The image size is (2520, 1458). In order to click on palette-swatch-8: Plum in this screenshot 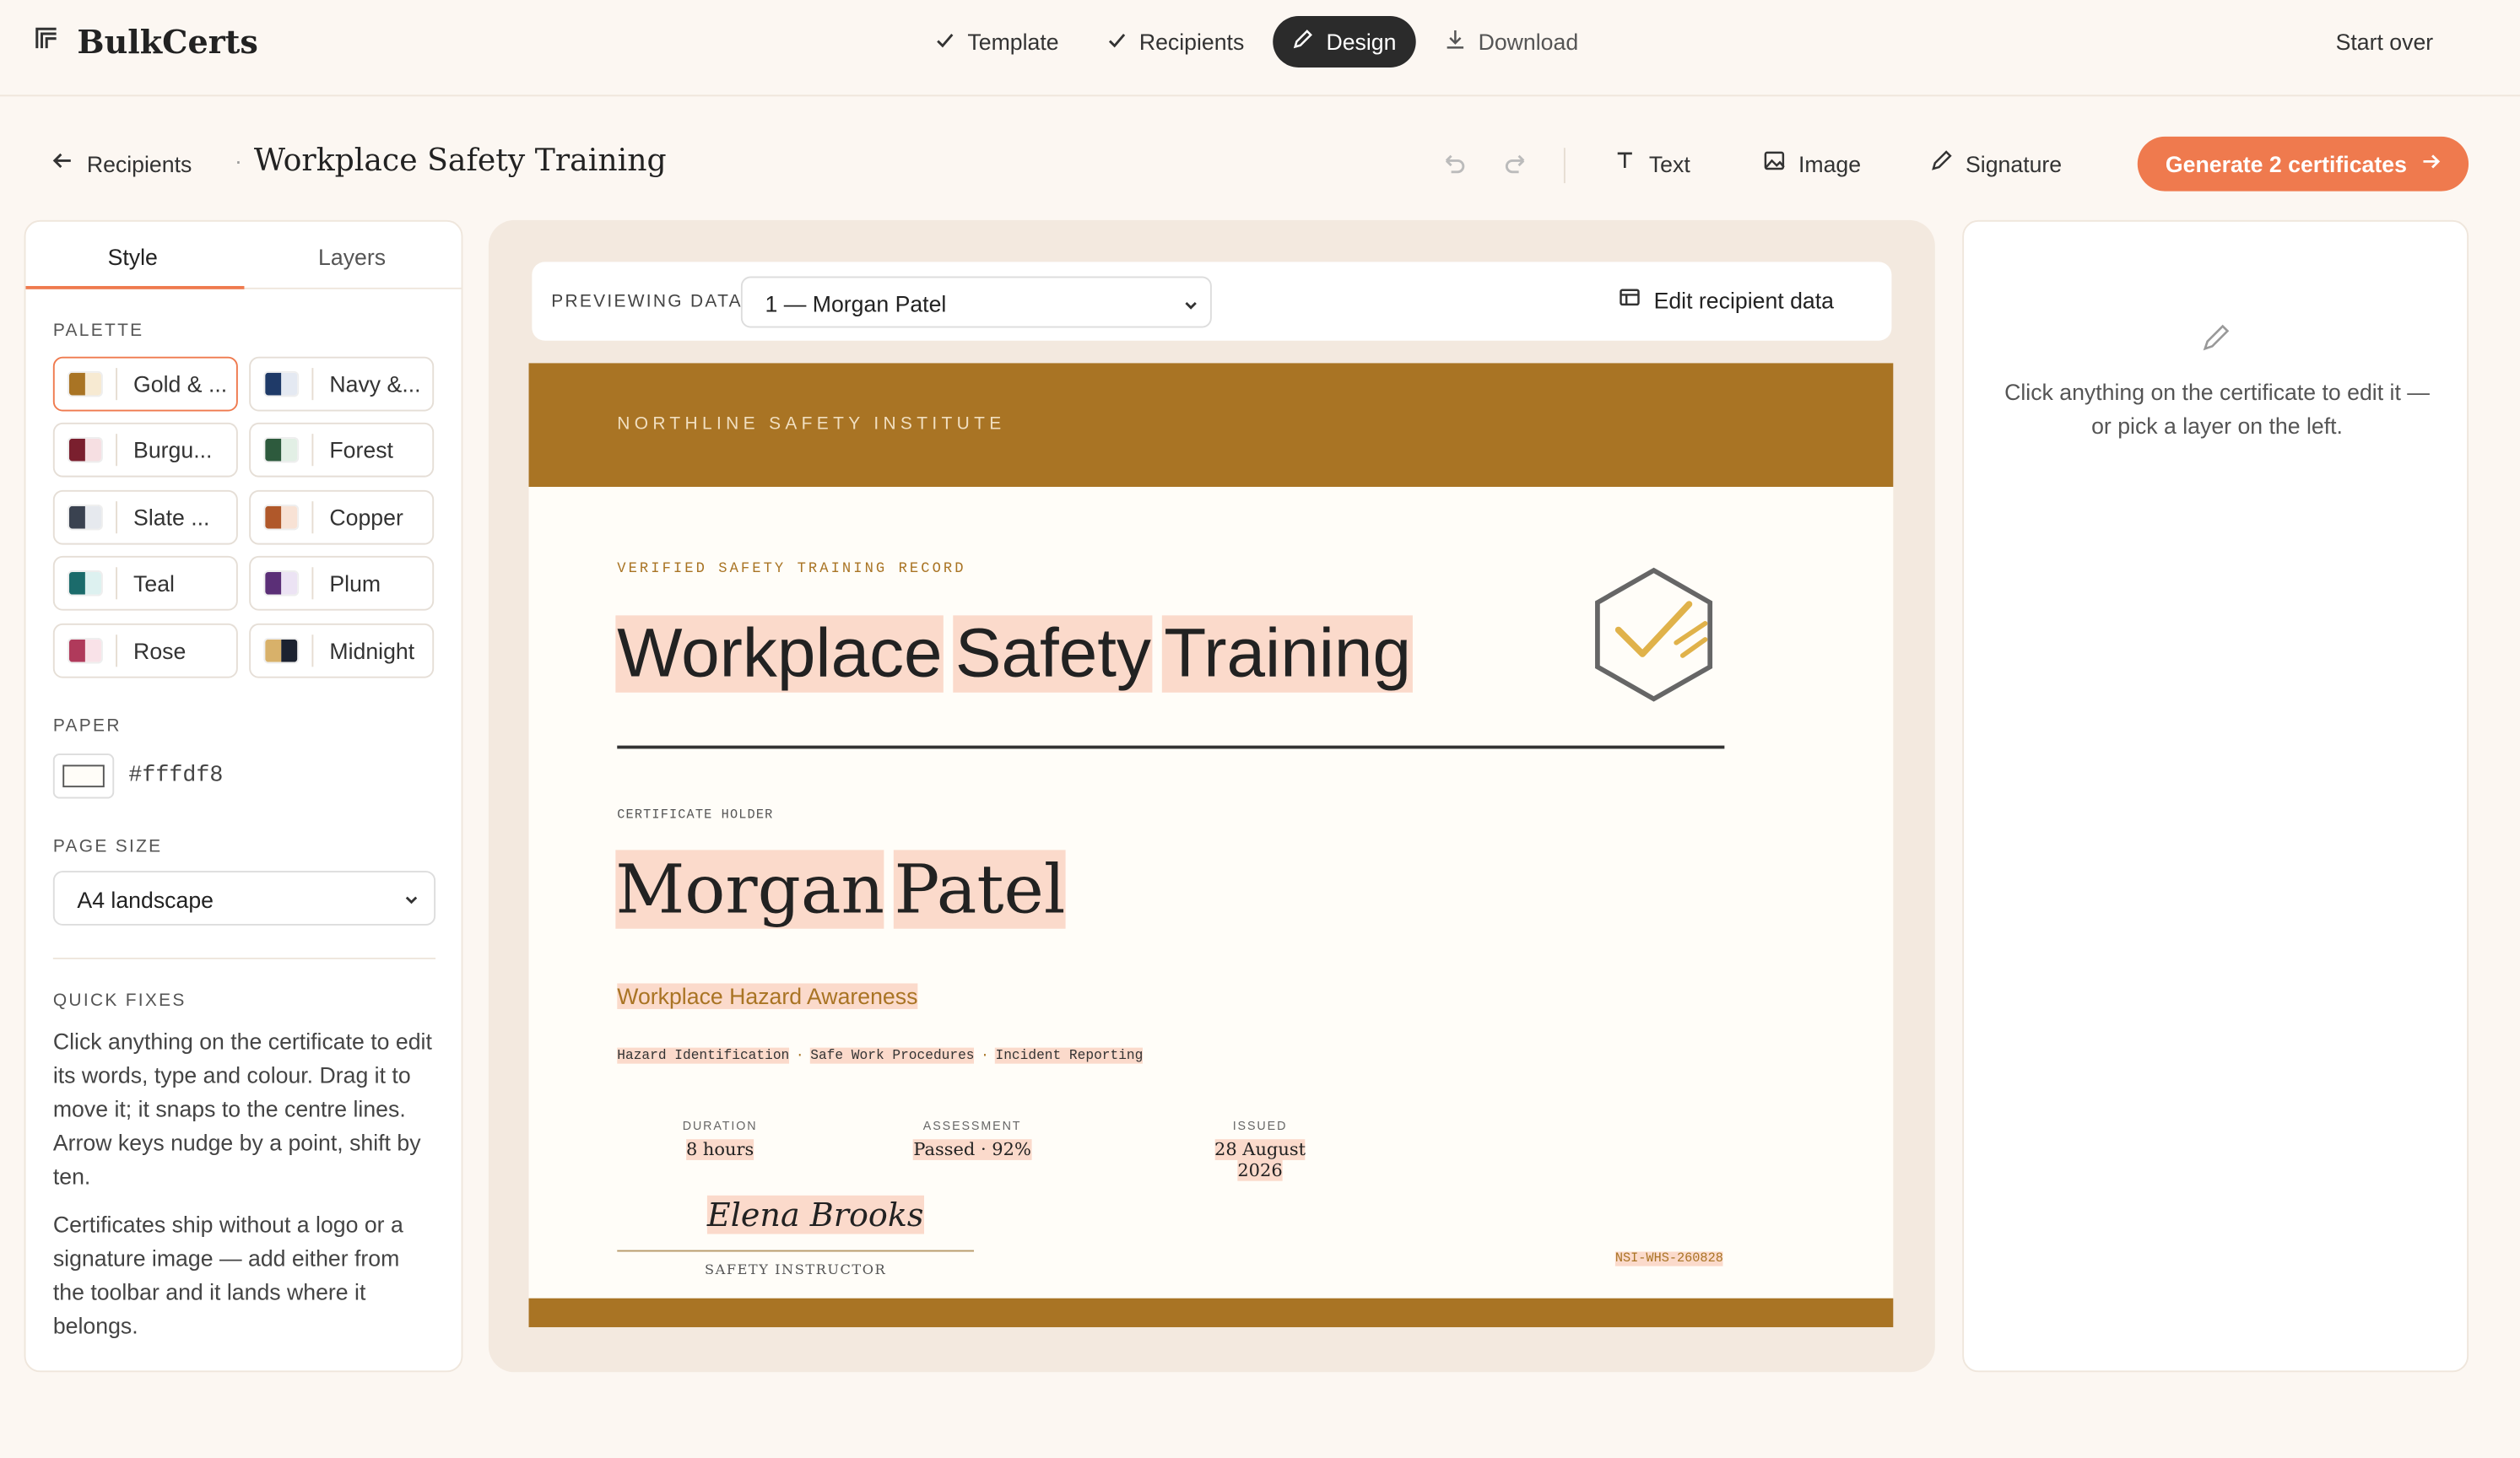, I will do `click(342, 583)`.